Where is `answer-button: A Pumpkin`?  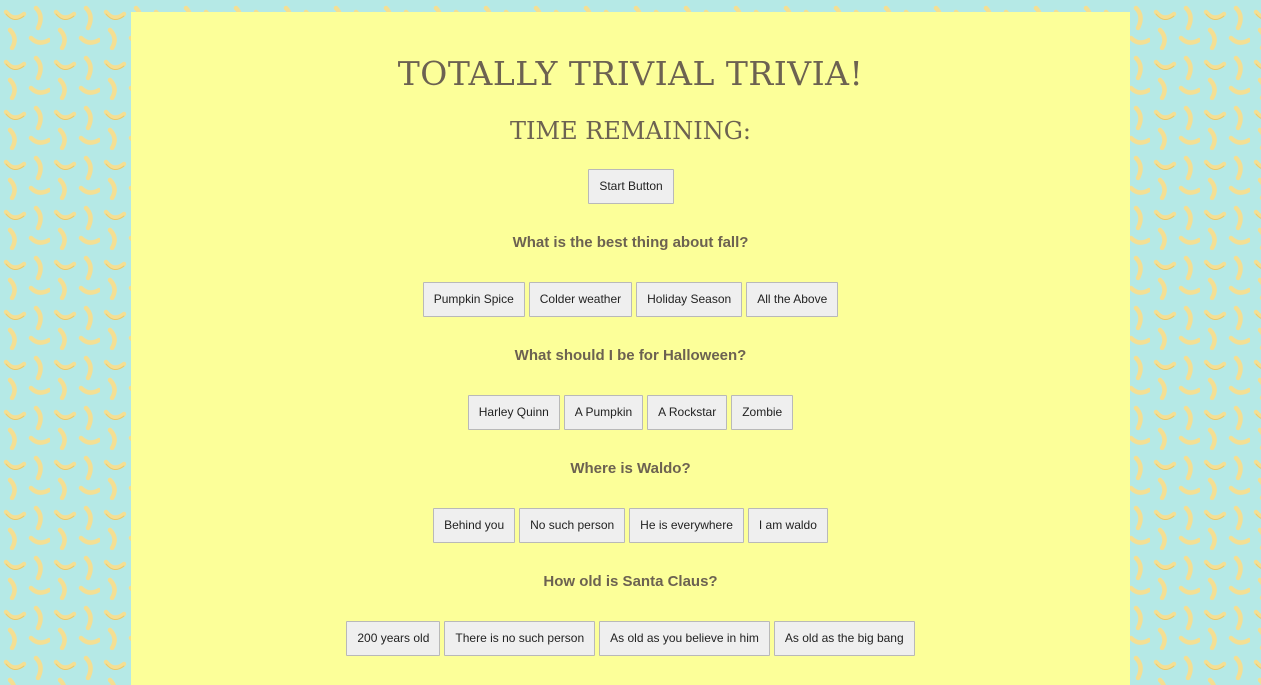 answer-button: A Pumpkin is located at coordinates (603, 412).